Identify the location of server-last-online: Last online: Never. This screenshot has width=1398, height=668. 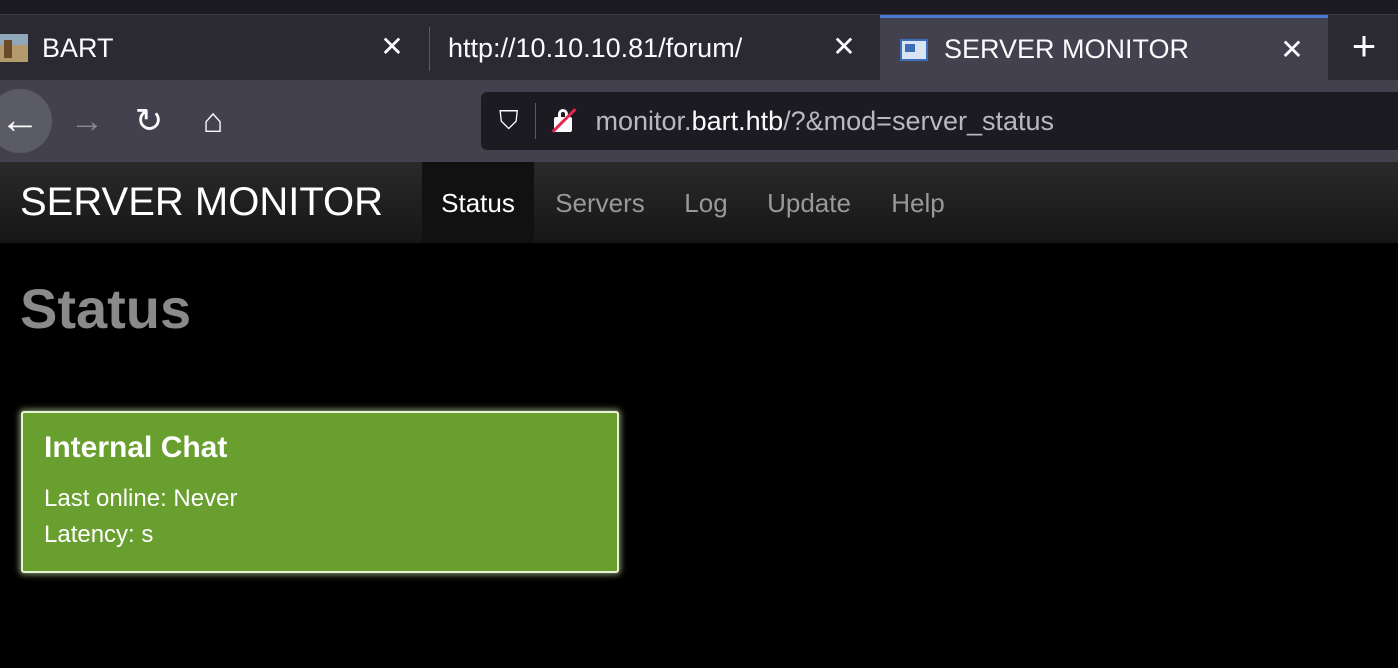
(141, 498).